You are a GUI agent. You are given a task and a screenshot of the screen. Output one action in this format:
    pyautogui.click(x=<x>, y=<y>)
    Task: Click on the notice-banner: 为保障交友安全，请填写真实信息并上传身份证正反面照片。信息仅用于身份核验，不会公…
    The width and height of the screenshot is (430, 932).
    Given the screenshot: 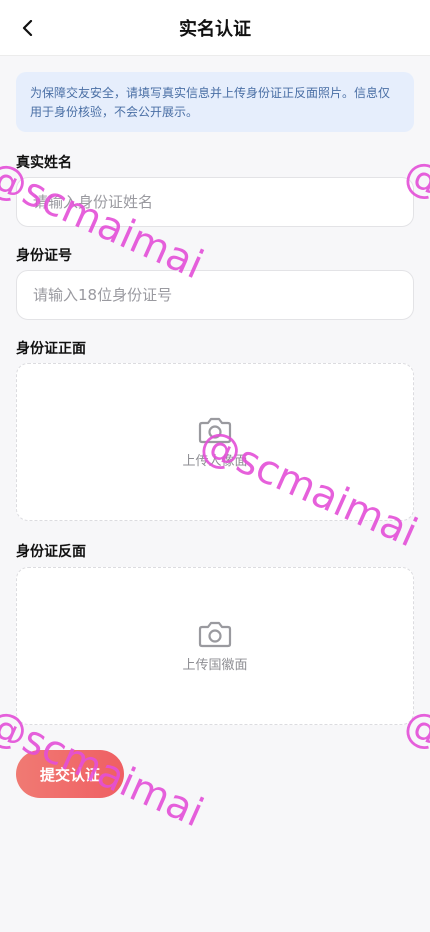 What is the action you would take?
    pyautogui.click(x=215, y=102)
    